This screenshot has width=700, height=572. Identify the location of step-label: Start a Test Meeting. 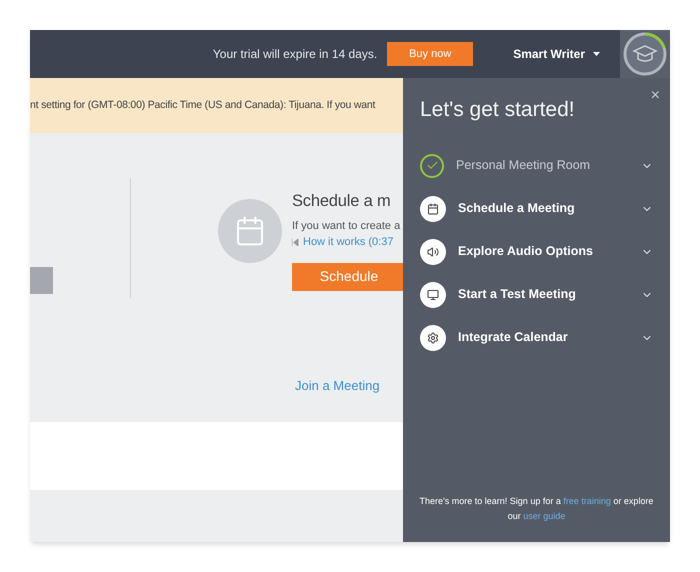
(517, 295).